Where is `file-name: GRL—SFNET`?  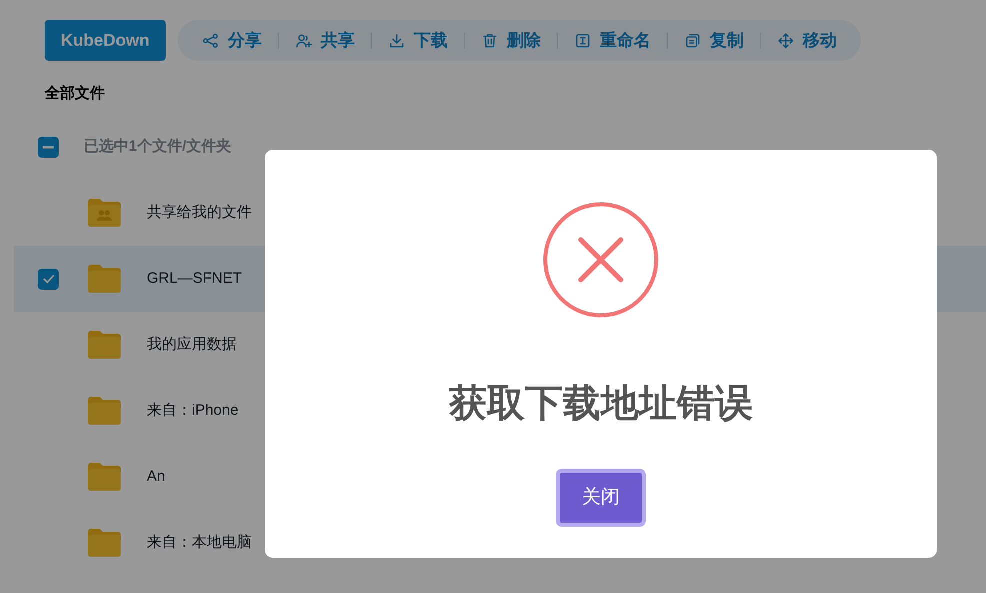
file-name: GRL—SFNET is located at coordinates (194, 278).